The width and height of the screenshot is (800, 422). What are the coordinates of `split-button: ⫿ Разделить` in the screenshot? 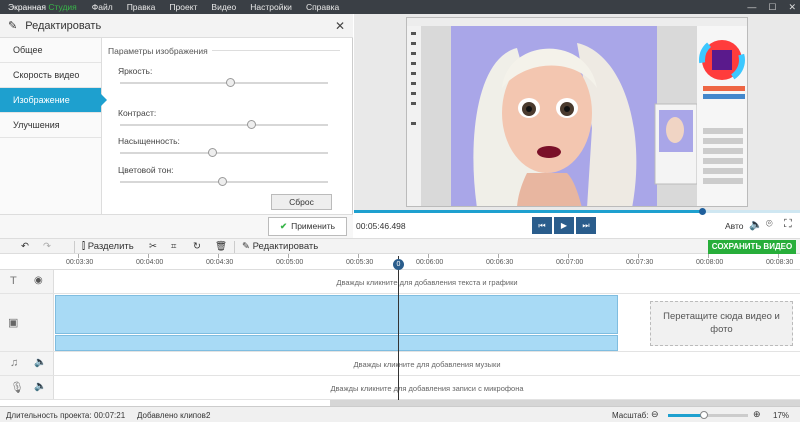 It's located at (108, 247).